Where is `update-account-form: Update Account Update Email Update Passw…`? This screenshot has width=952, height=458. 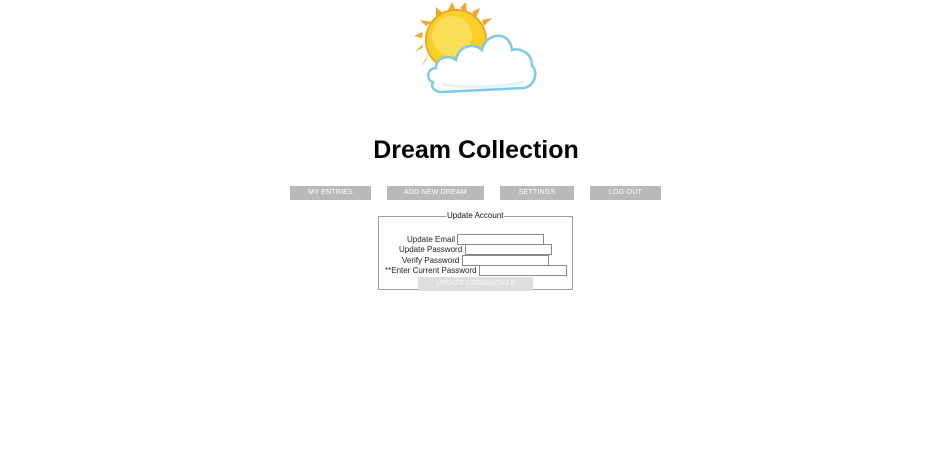 update-account-form: Update Account Update Email Update Passw… is located at coordinates (476, 251).